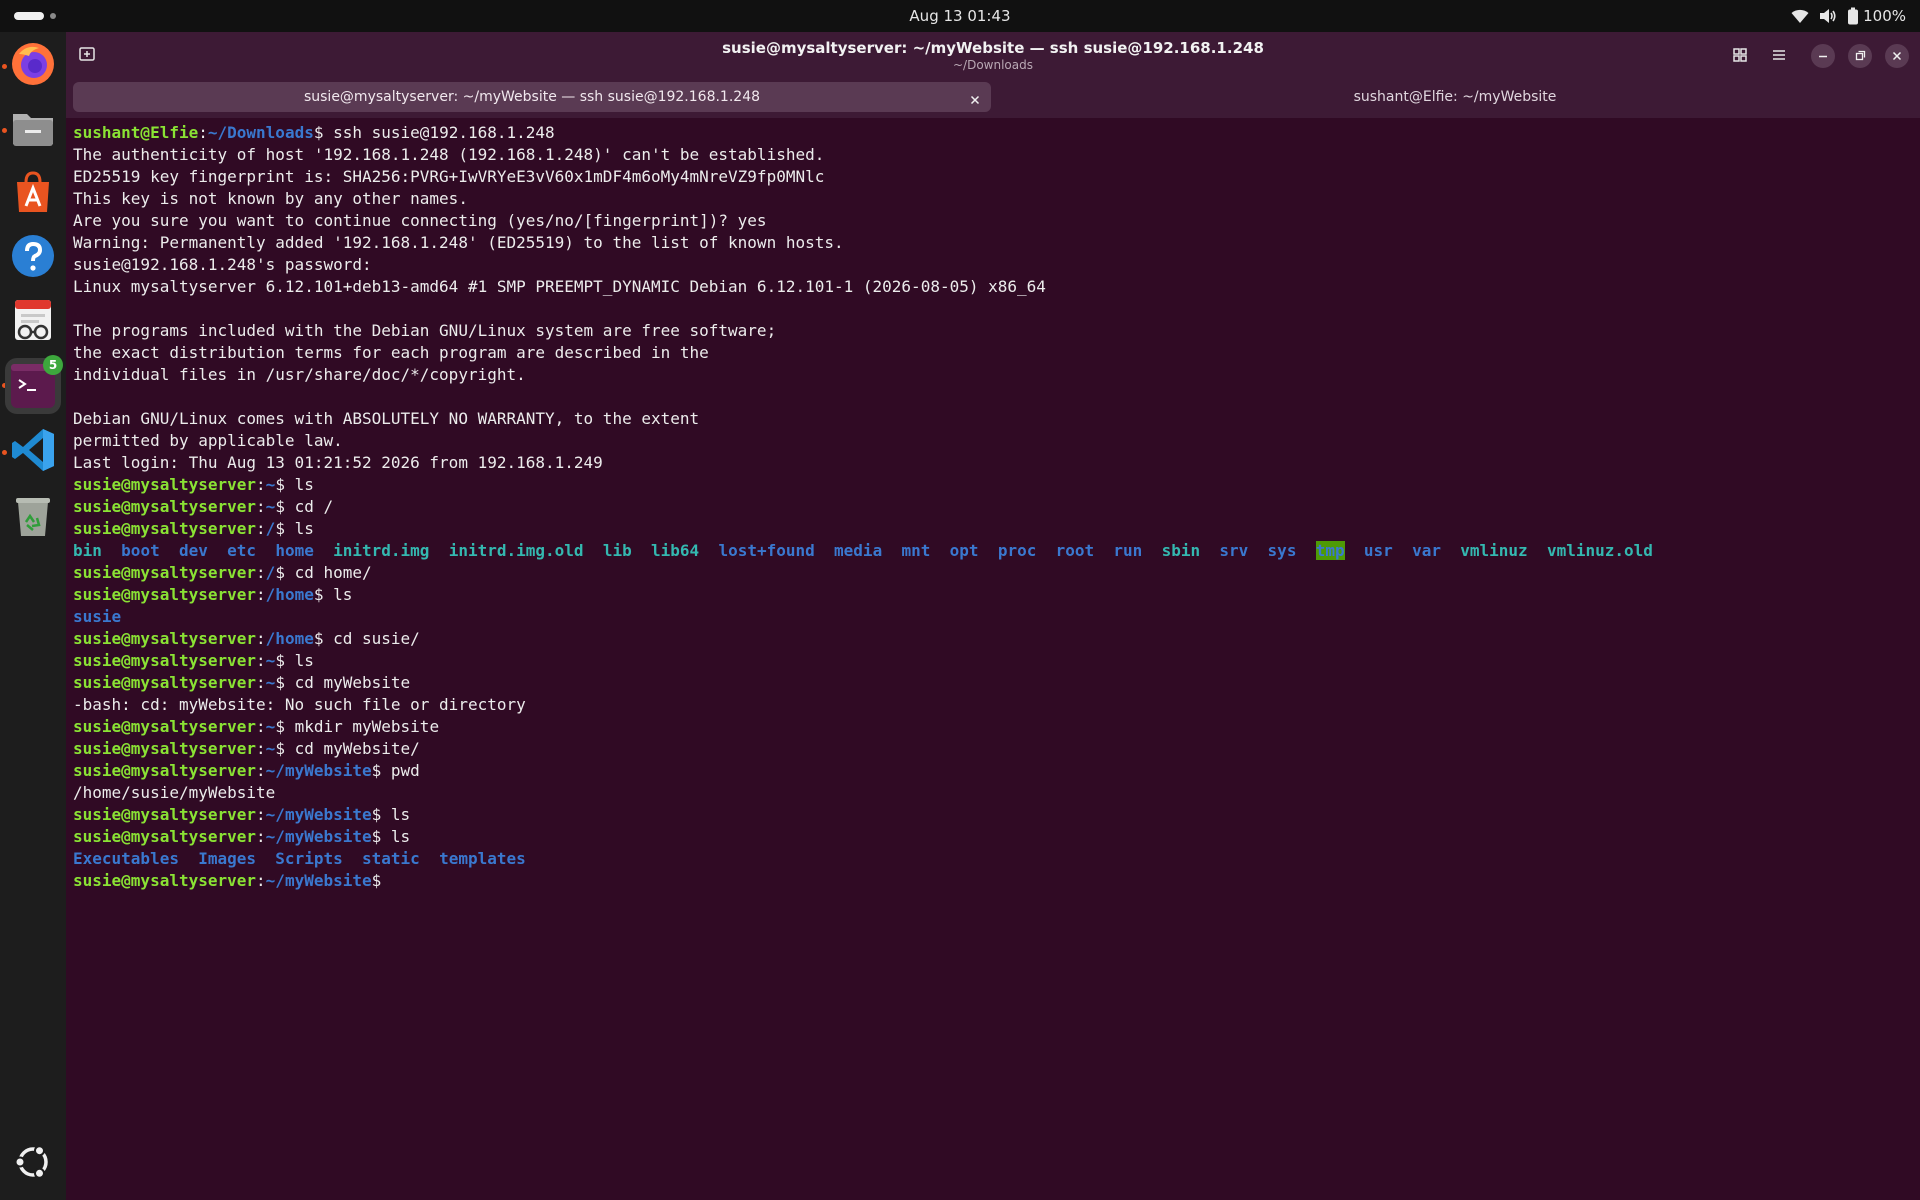 Image resolution: width=1920 pixels, height=1200 pixels. I want to click on terminal-line: susie@mysaltyserver:/home$ ls, so click(993, 595).